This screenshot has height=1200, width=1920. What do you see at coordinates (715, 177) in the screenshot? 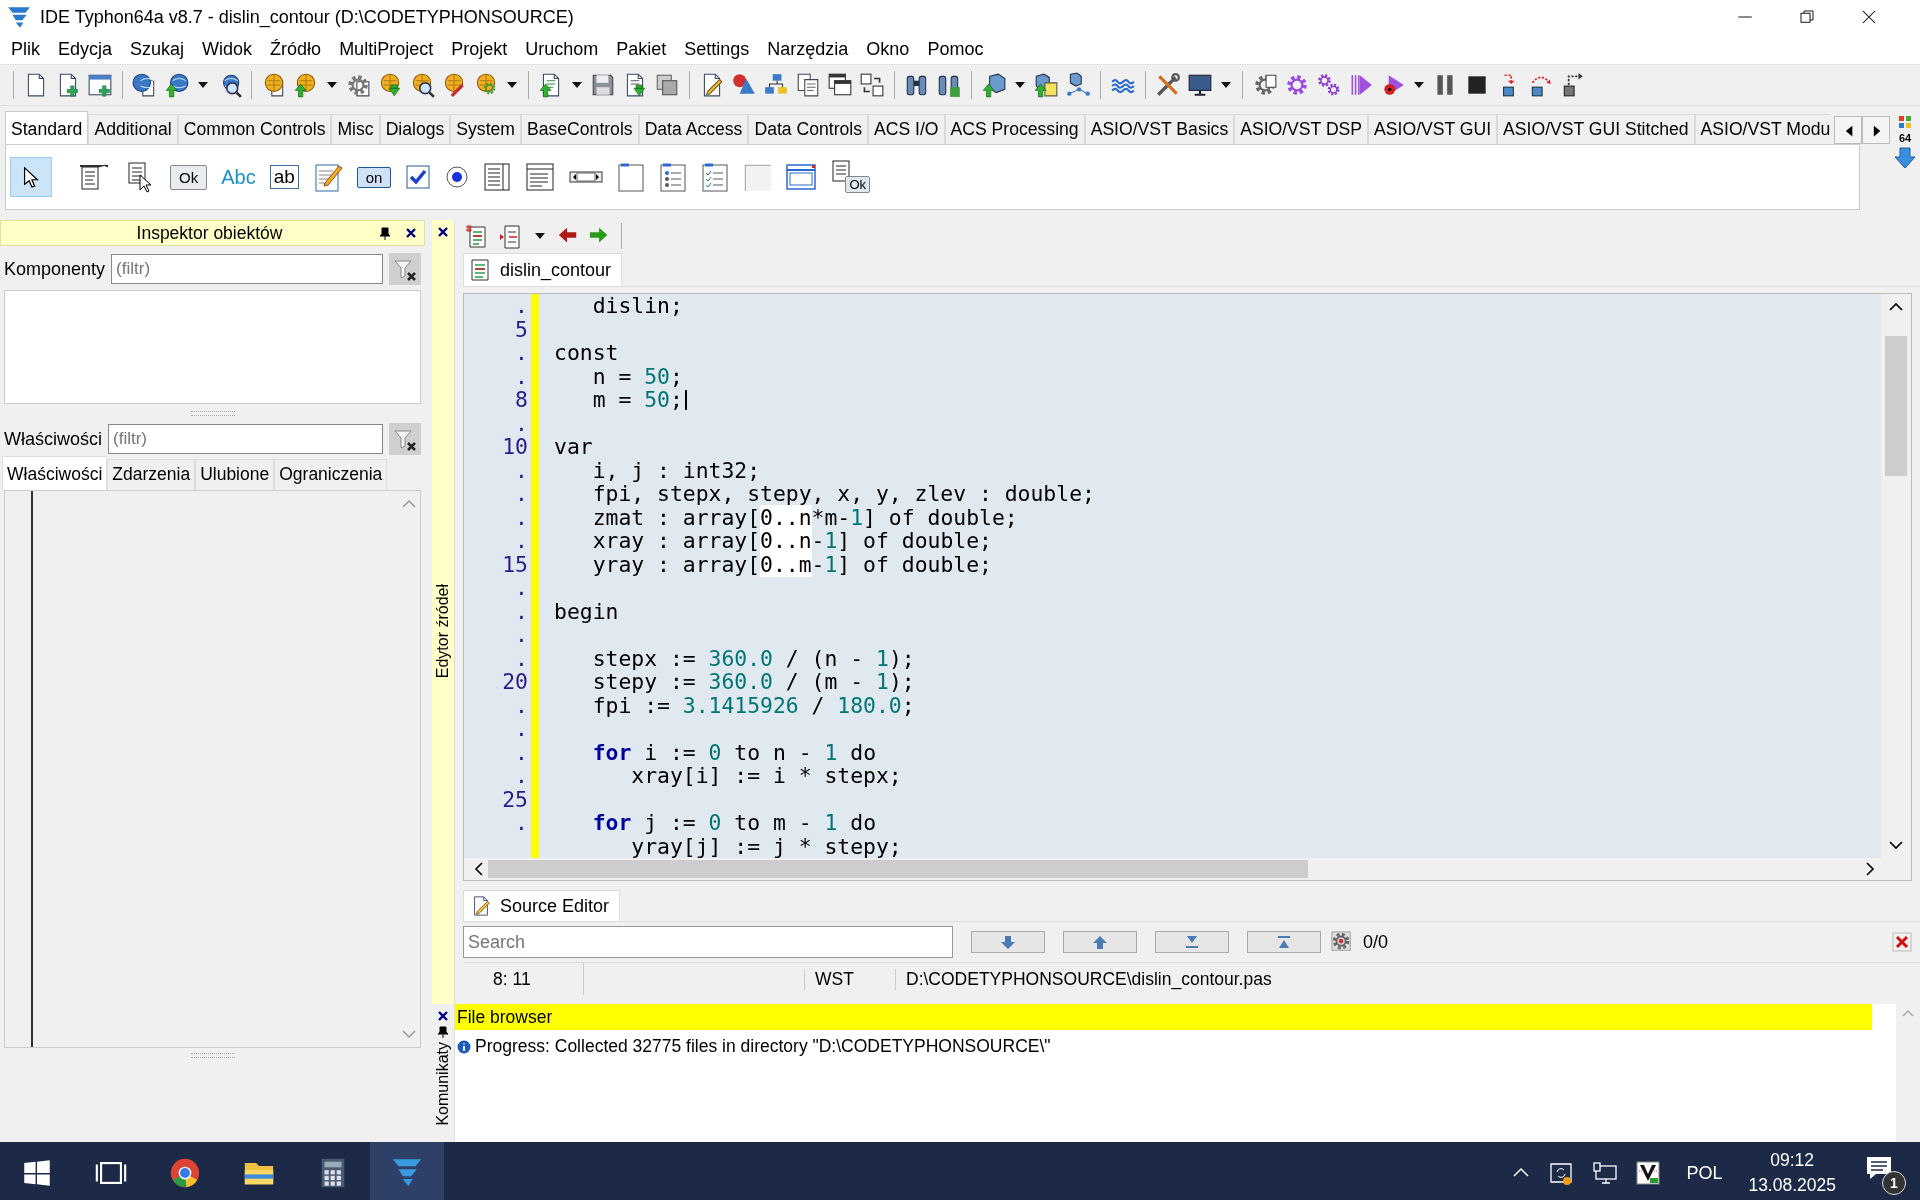
I see `checkgroup-icon` at bounding box center [715, 177].